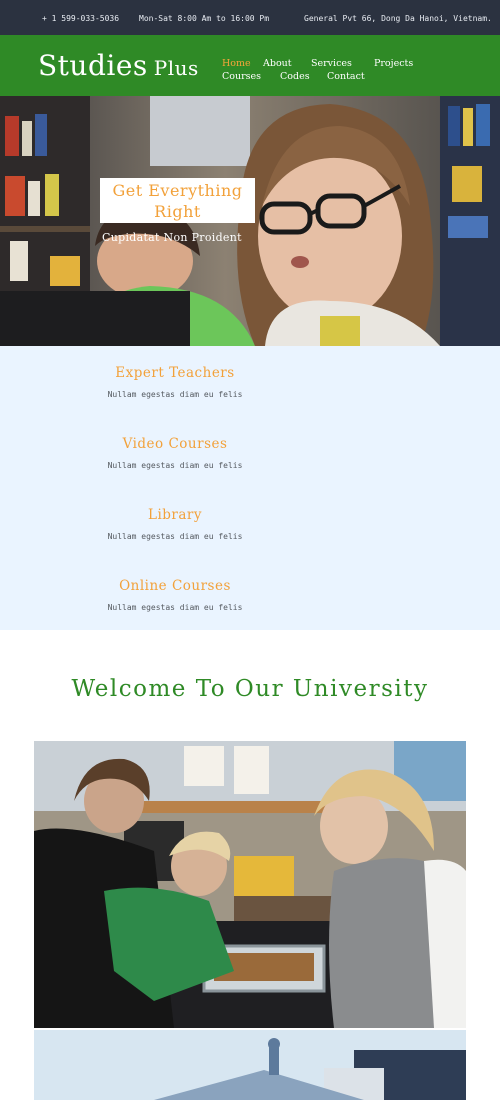 This screenshot has height=1100, width=500. I want to click on hero-title-box: Get Everything Right, so click(177, 200).